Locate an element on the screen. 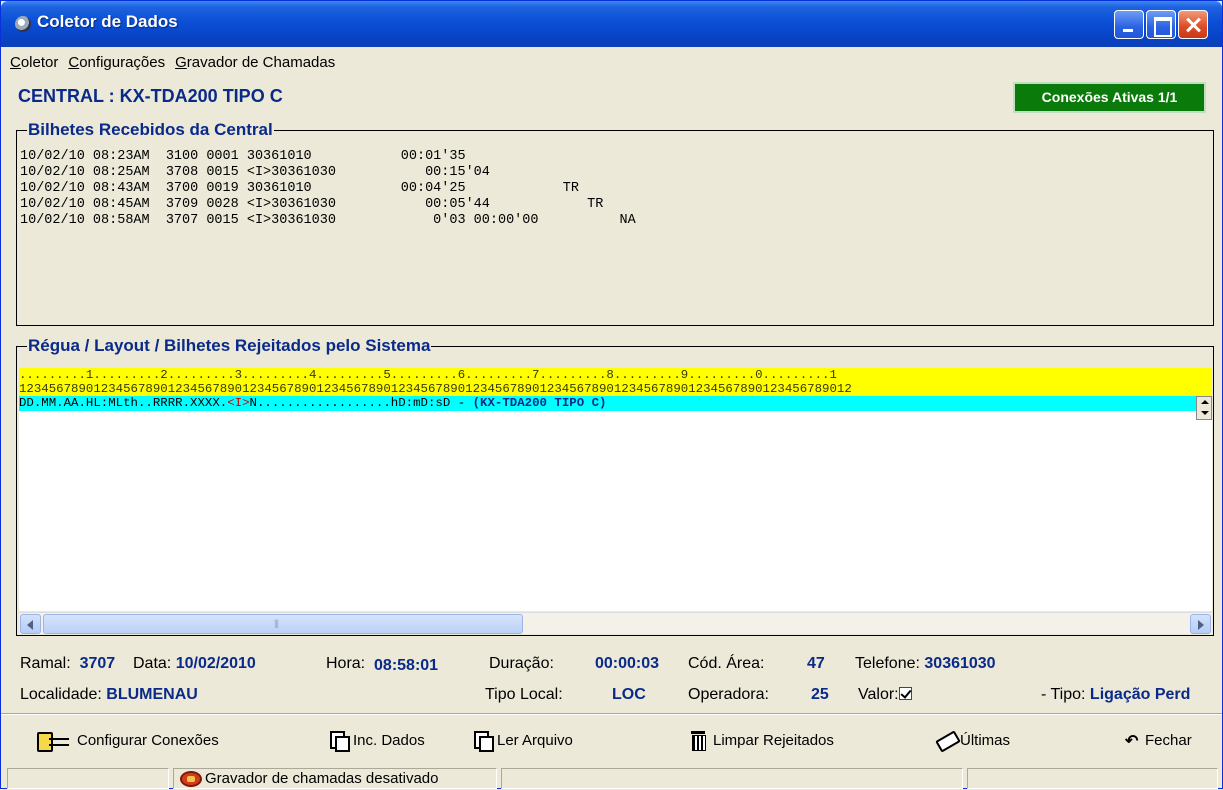 The height and width of the screenshot is (790, 1223). ler-arquivo-button: Ler Arquivo is located at coordinates (523, 740).